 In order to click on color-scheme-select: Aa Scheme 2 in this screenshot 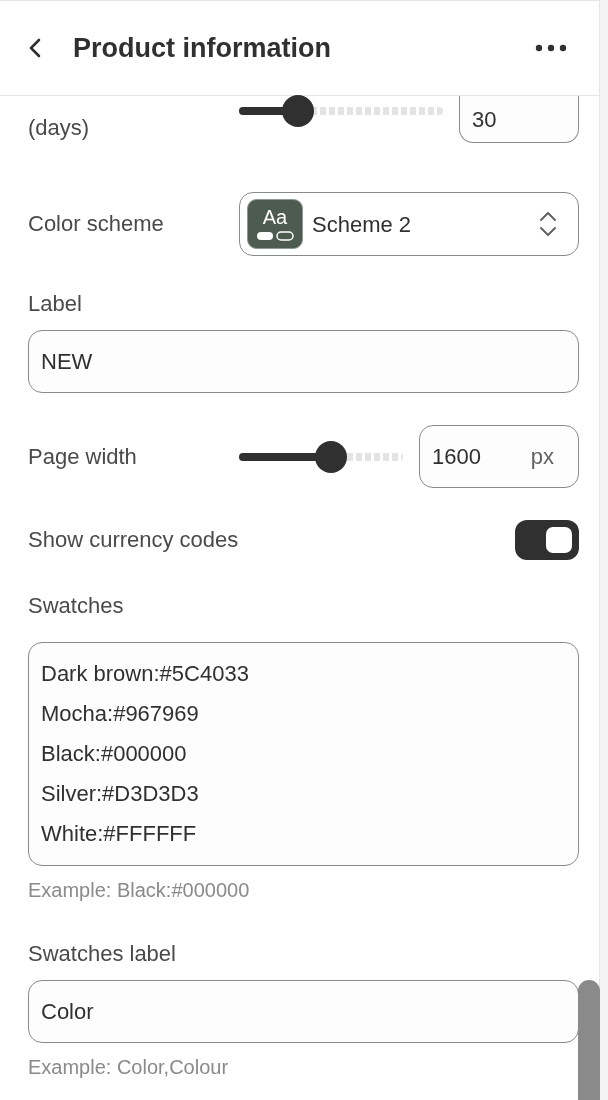, I will do `click(409, 224)`.